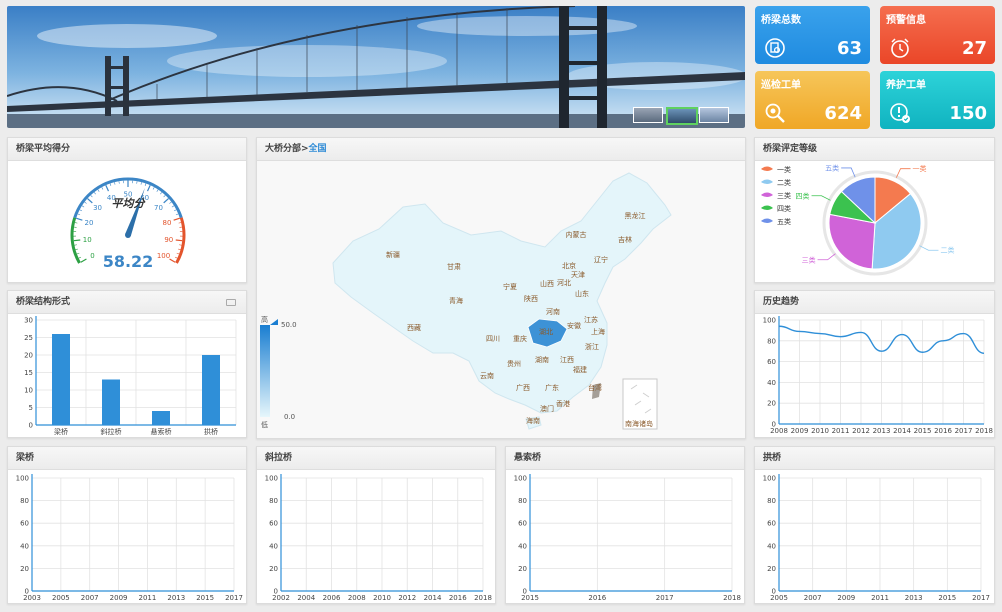 The height and width of the screenshot is (612, 1002). Describe the element at coordinates (552, 387) in the screenshot. I see `map-region-label: 广东` at that location.